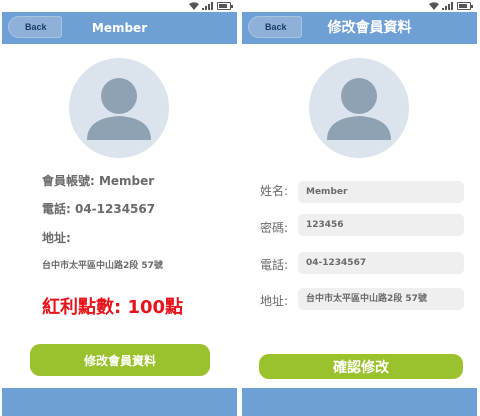 The width and height of the screenshot is (480, 416). Describe the element at coordinates (274, 191) in the screenshot. I see `name-label: 姓名:` at that location.